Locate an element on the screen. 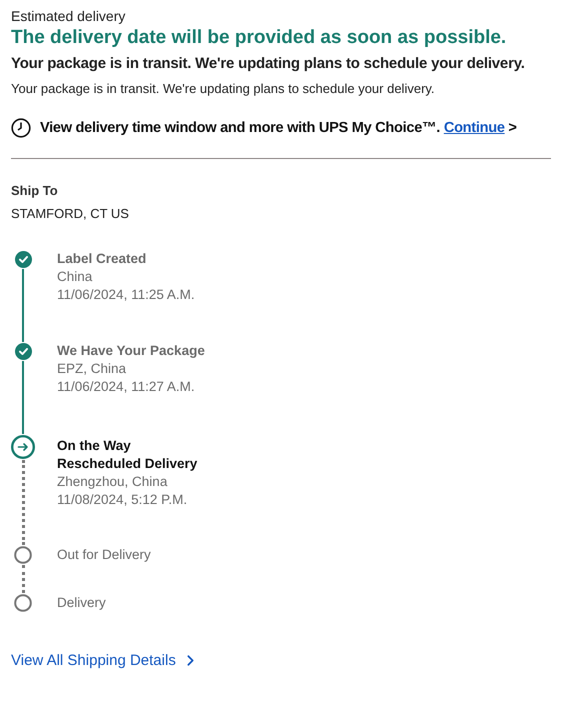  promo-text: View delivery time window and more with UPS My Choice™. Continue > is located at coordinates (278, 128).